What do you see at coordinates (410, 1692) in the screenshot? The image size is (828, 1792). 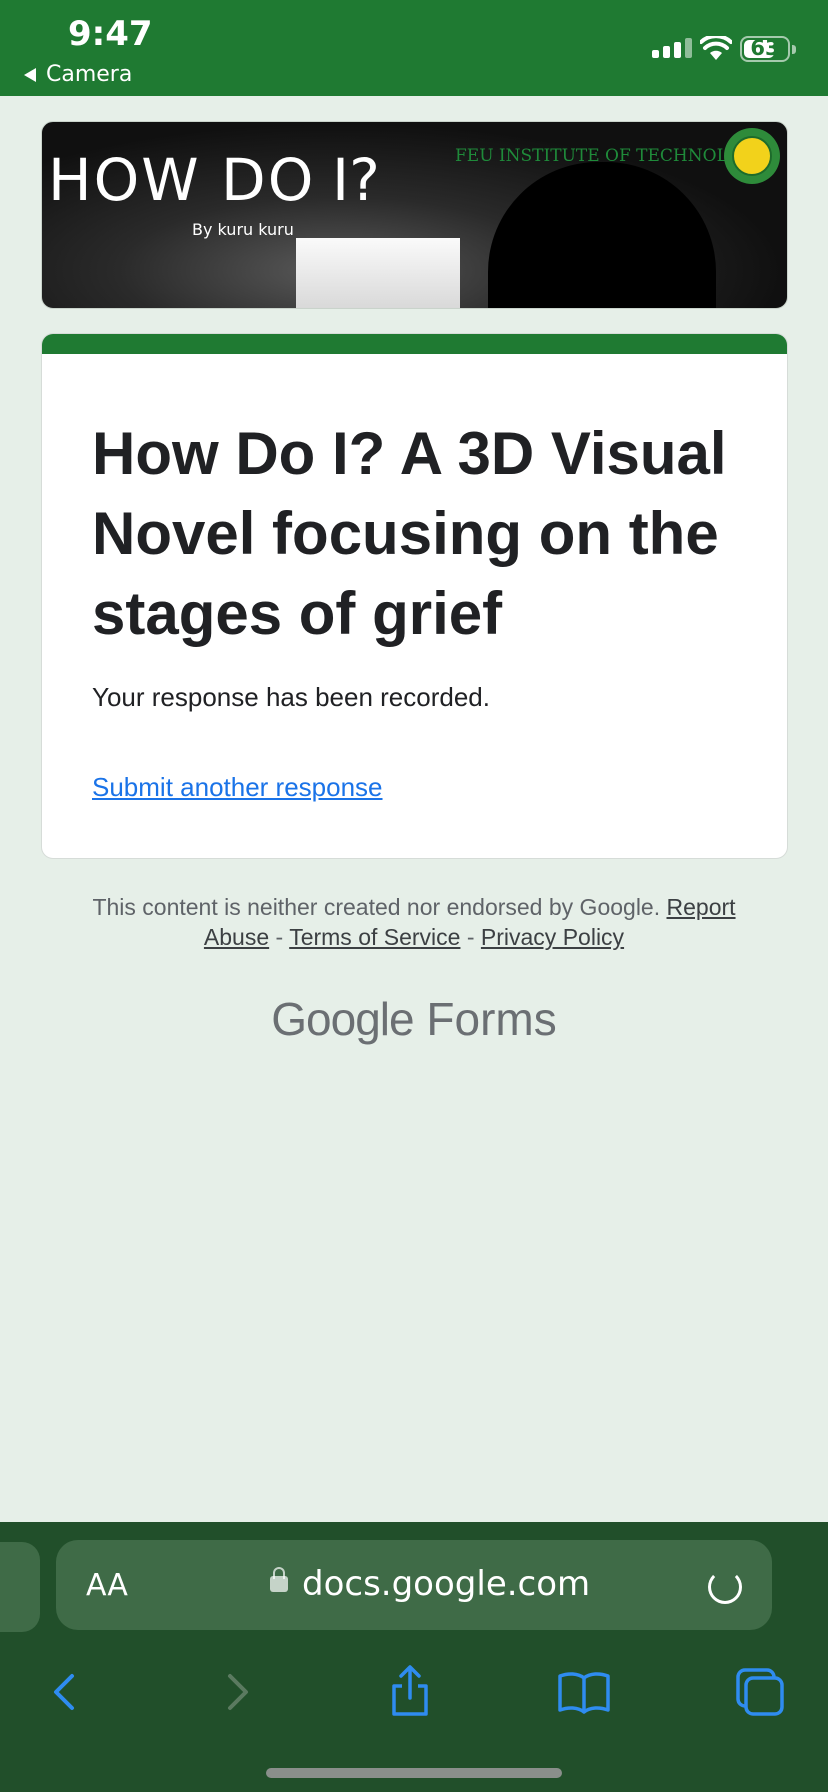 I see `share-icon` at bounding box center [410, 1692].